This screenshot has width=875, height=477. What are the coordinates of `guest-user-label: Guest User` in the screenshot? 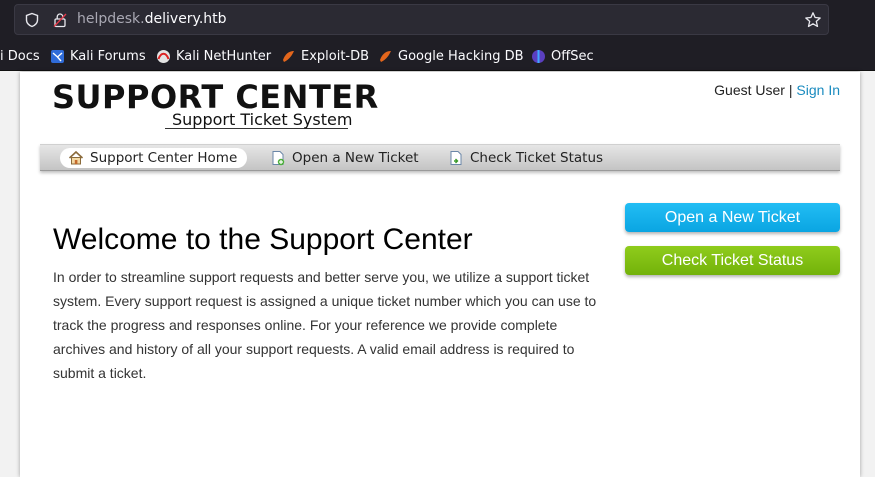 It's located at (749, 90).